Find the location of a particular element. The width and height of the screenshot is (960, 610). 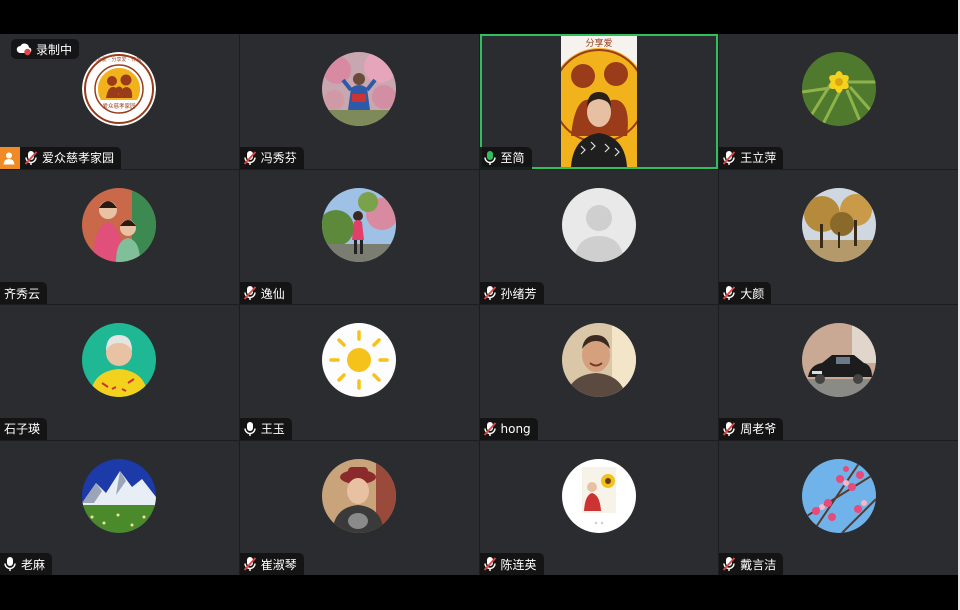

smiling-man-avatar is located at coordinates (598, 360).